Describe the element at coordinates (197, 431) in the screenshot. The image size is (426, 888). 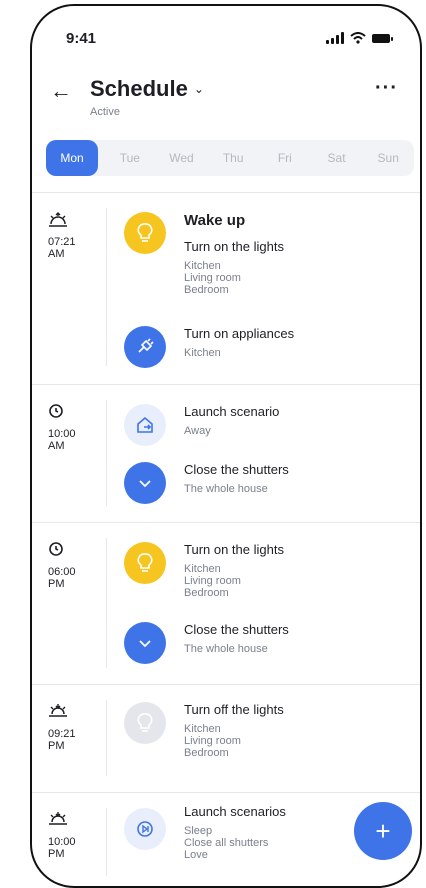
I see `room-label: Away` at that location.